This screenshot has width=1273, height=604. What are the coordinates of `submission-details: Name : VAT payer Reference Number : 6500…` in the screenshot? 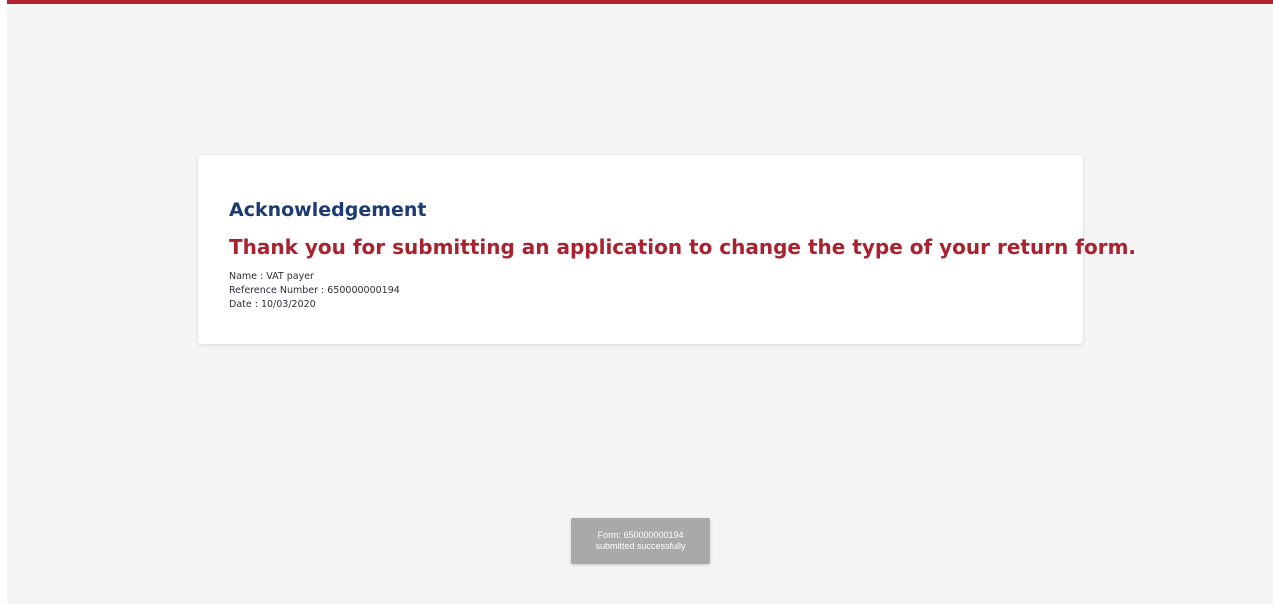 It's located at (314, 291).